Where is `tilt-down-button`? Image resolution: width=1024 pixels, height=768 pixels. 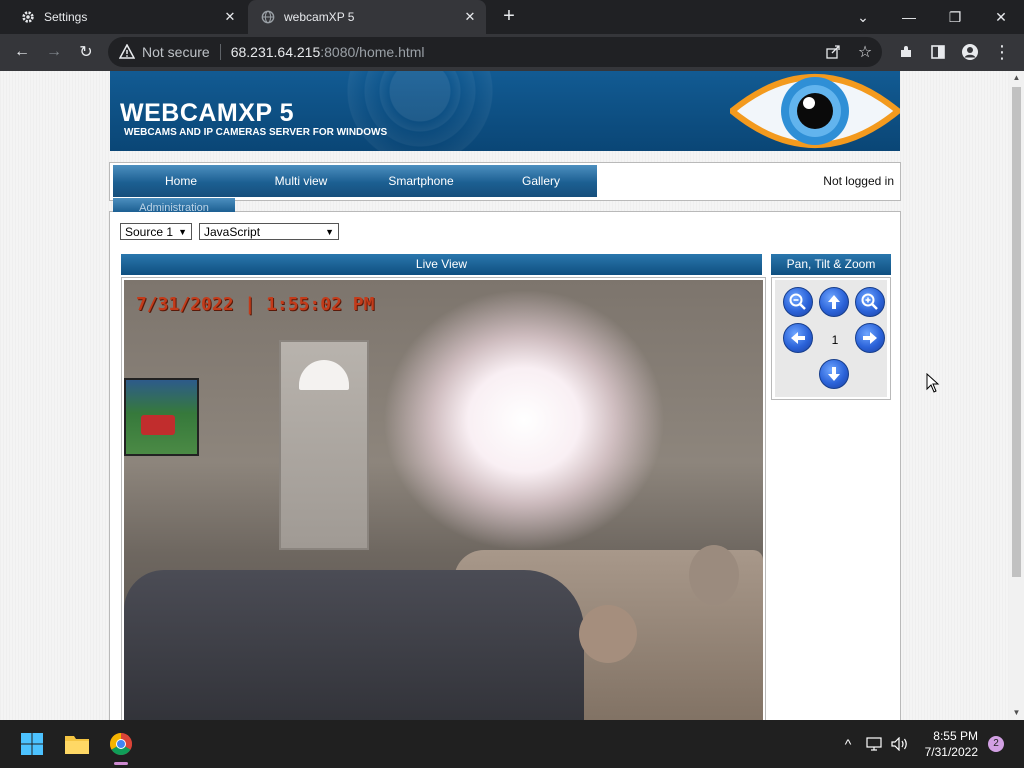
tilt-down-button is located at coordinates (834, 374).